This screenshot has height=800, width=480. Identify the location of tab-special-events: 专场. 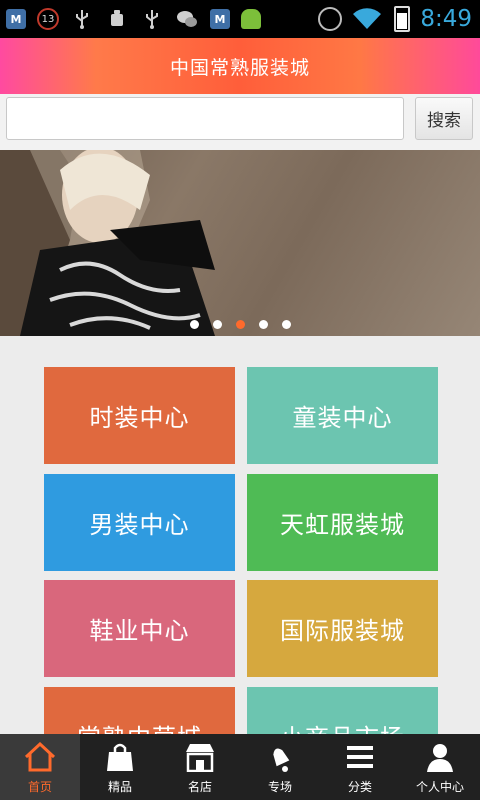
(280, 767).